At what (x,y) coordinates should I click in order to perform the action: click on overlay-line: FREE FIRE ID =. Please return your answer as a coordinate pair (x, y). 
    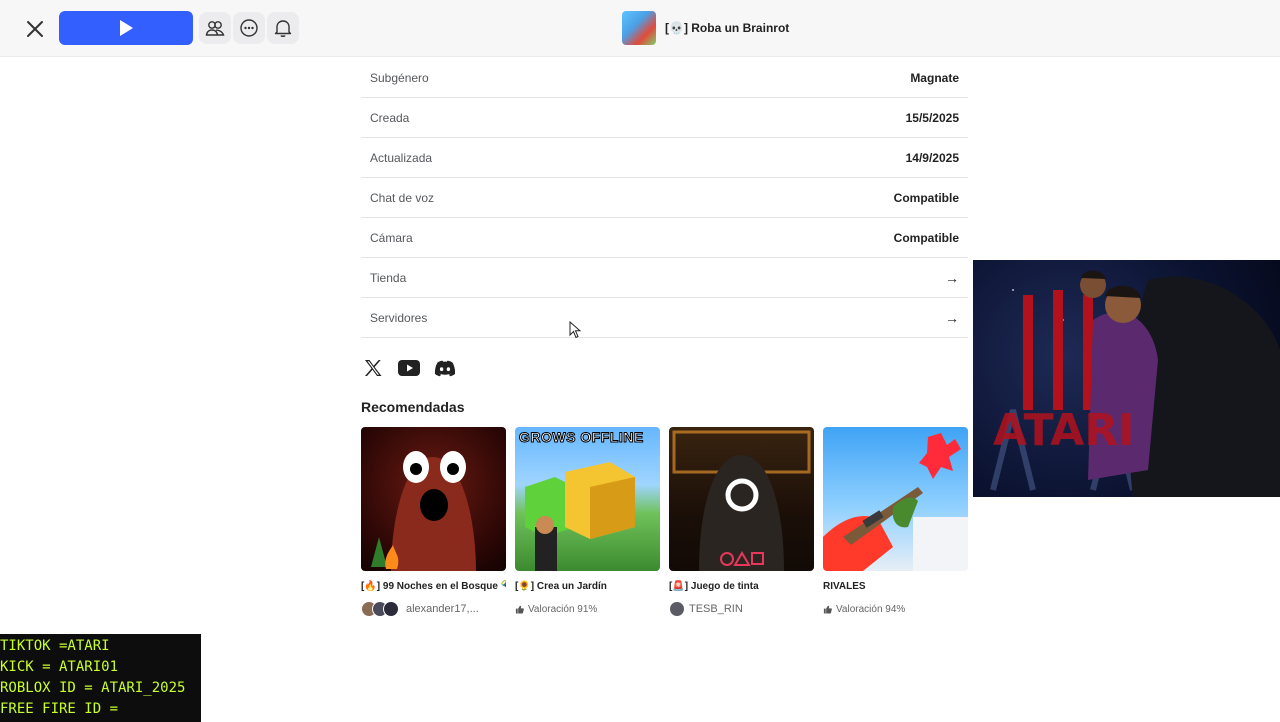
    Looking at the image, I should click on (59, 709).